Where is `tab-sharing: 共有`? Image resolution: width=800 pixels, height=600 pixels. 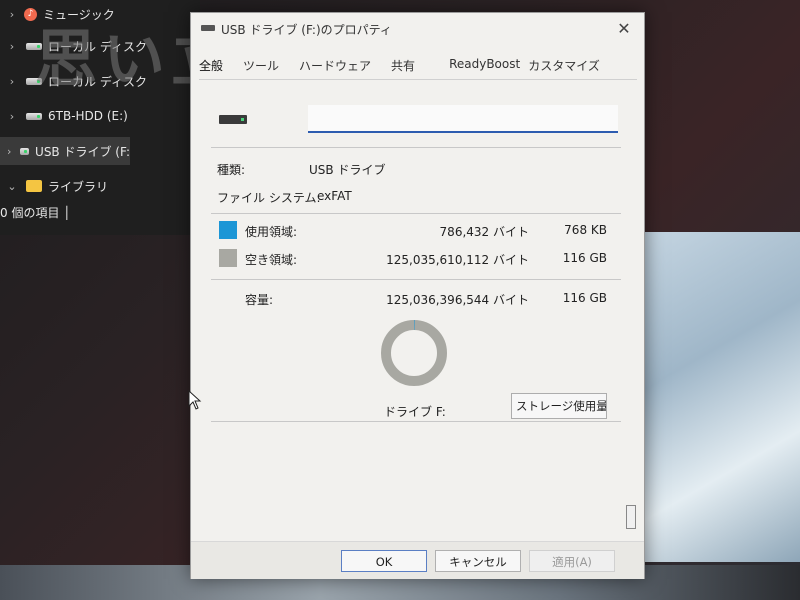
tab-sharing: 共有 is located at coordinates (403, 67).